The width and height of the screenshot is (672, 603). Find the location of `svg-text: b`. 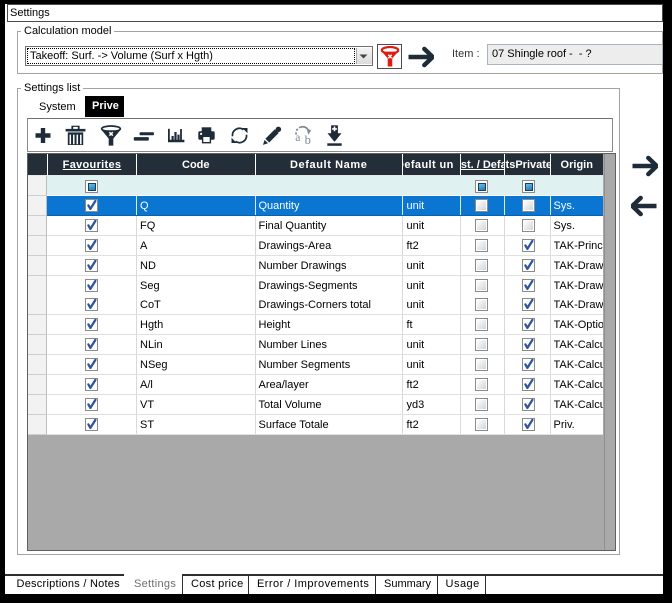

svg-text: b is located at coordinates (308, 140).